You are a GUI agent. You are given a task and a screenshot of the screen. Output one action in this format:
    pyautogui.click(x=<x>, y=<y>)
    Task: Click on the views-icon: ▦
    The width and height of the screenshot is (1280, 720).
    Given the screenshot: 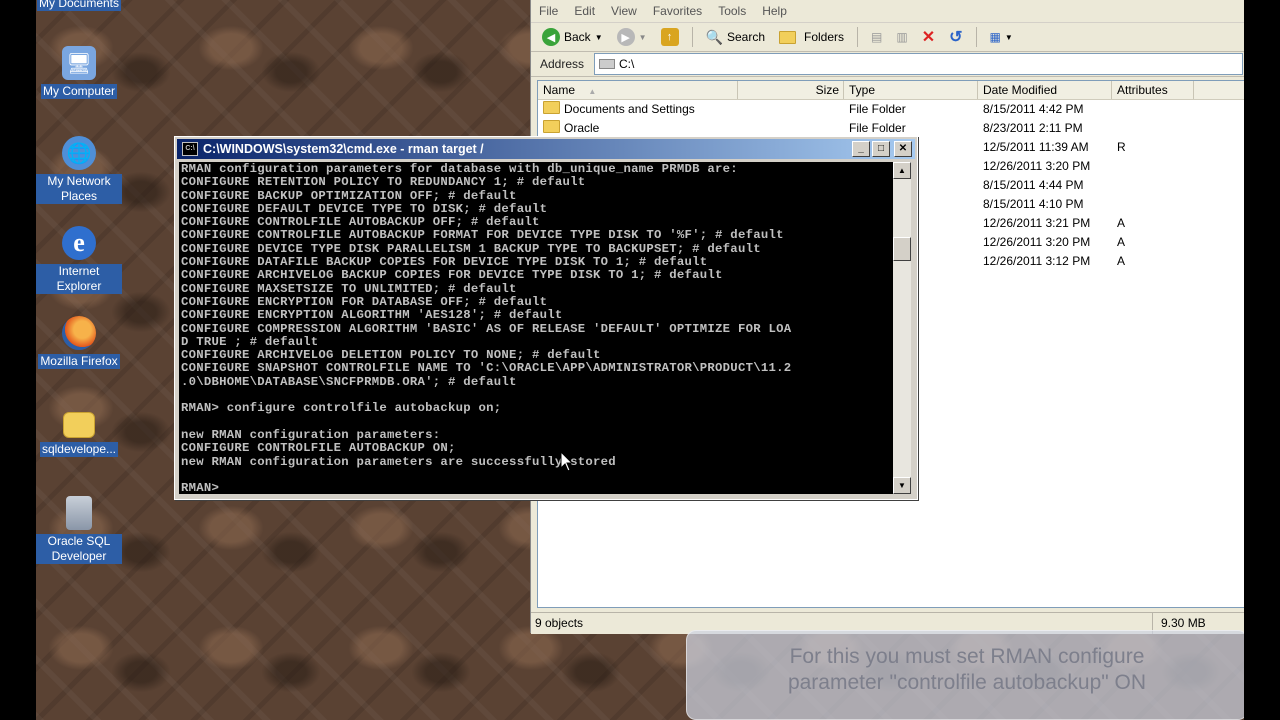 What is the action you would take?
    pyautogui.click(x=995, y=37)
    